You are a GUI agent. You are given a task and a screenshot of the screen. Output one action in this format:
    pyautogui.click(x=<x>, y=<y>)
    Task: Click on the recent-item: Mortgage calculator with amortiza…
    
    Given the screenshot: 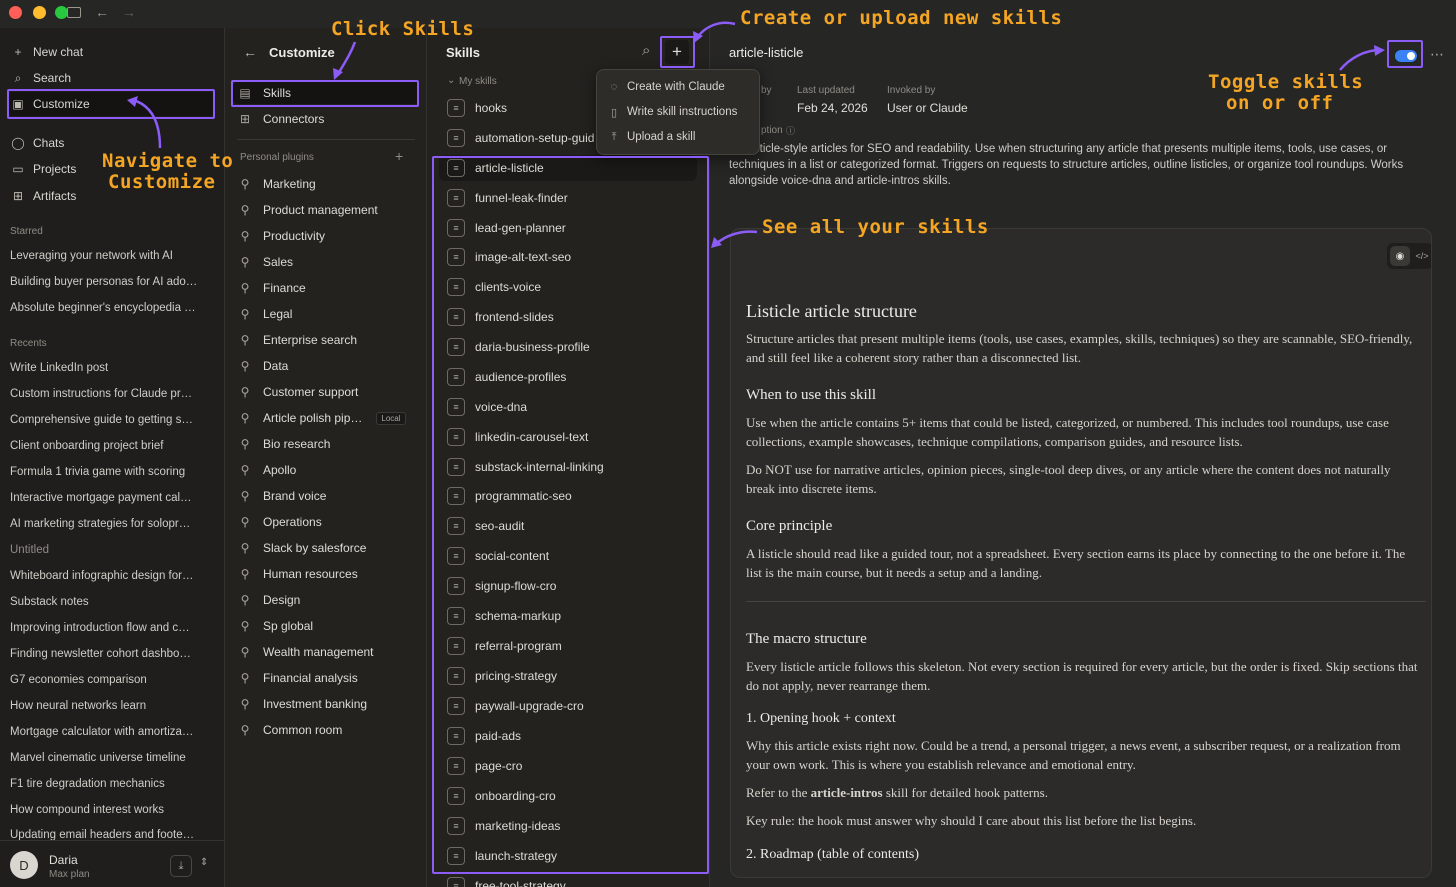 What is the action you would take?
    pyautogui.click(x=110, y=732)
    